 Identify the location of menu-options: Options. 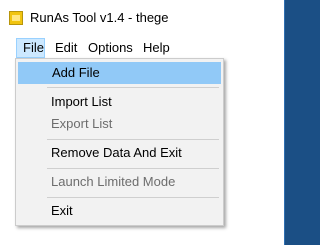
(110, 48).